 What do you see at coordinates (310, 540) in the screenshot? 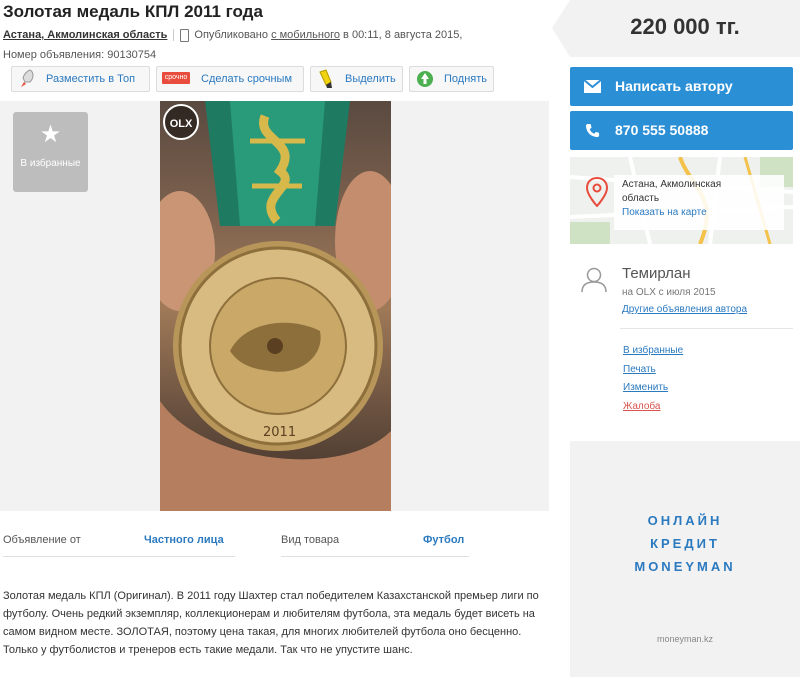
I see `param-type-label: Вид товара` at bounding box center [310, 540].